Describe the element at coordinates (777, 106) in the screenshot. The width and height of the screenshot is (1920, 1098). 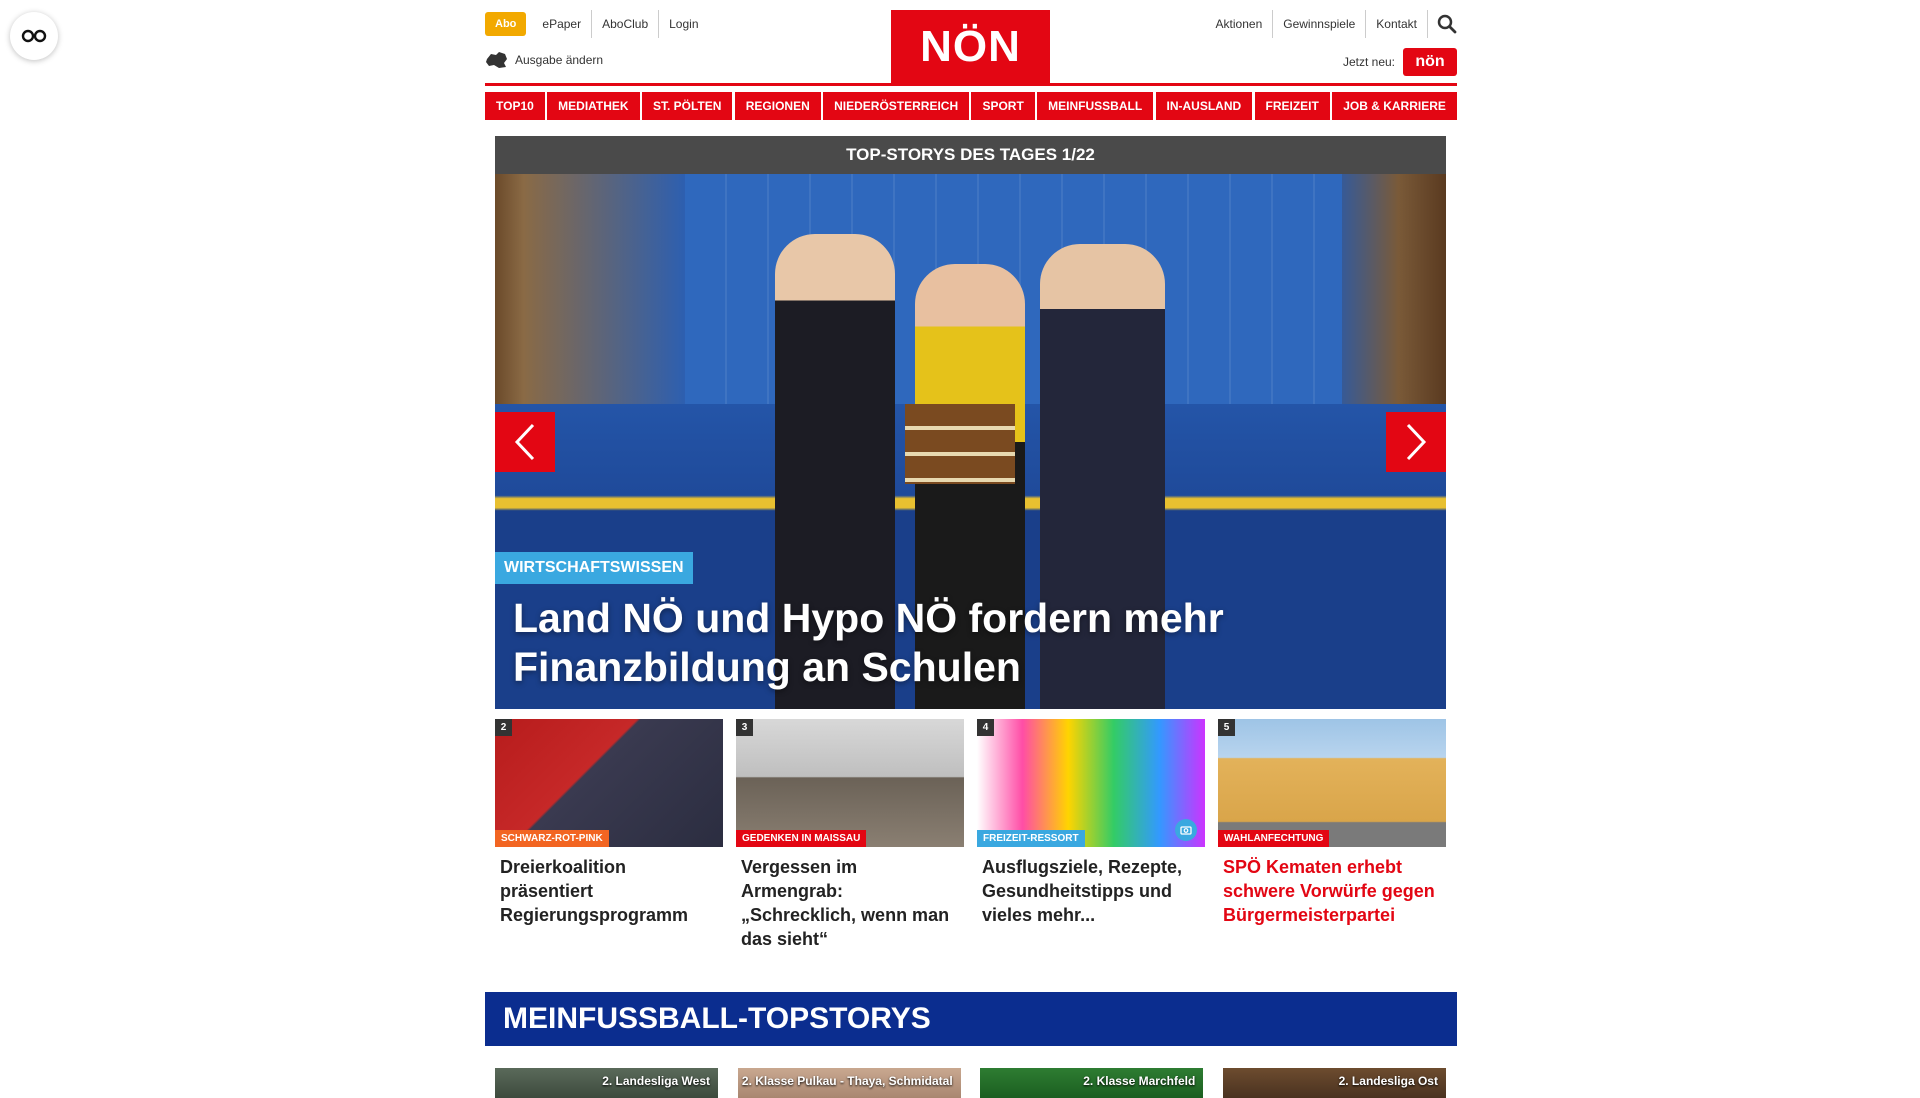
I see `nav-item-regionen: REGIONEN` at that location.